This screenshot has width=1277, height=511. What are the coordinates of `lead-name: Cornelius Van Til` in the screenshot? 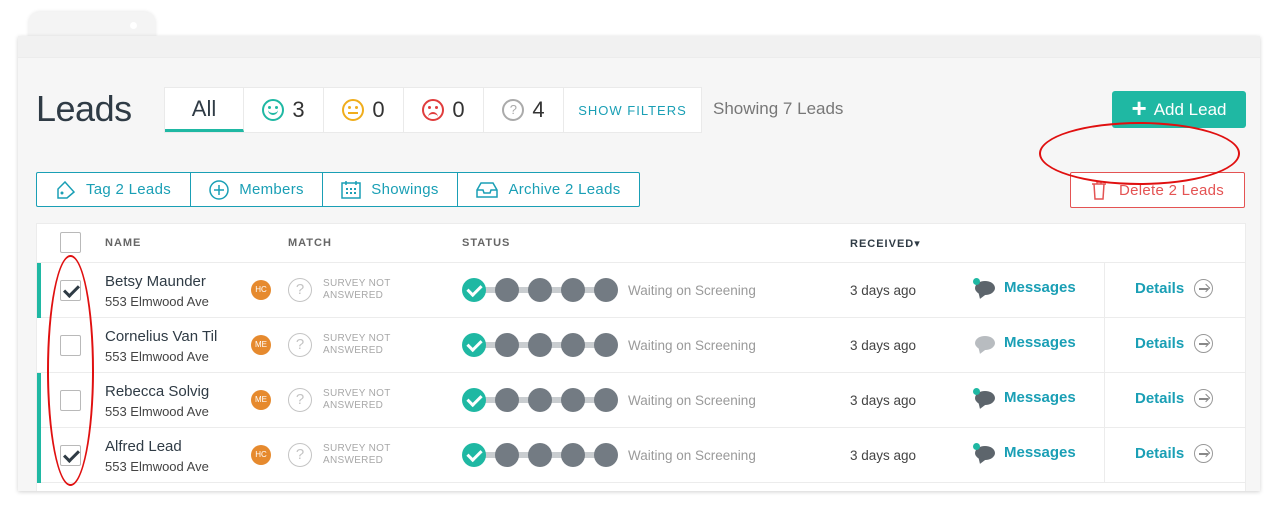 It's located at (161, 336).